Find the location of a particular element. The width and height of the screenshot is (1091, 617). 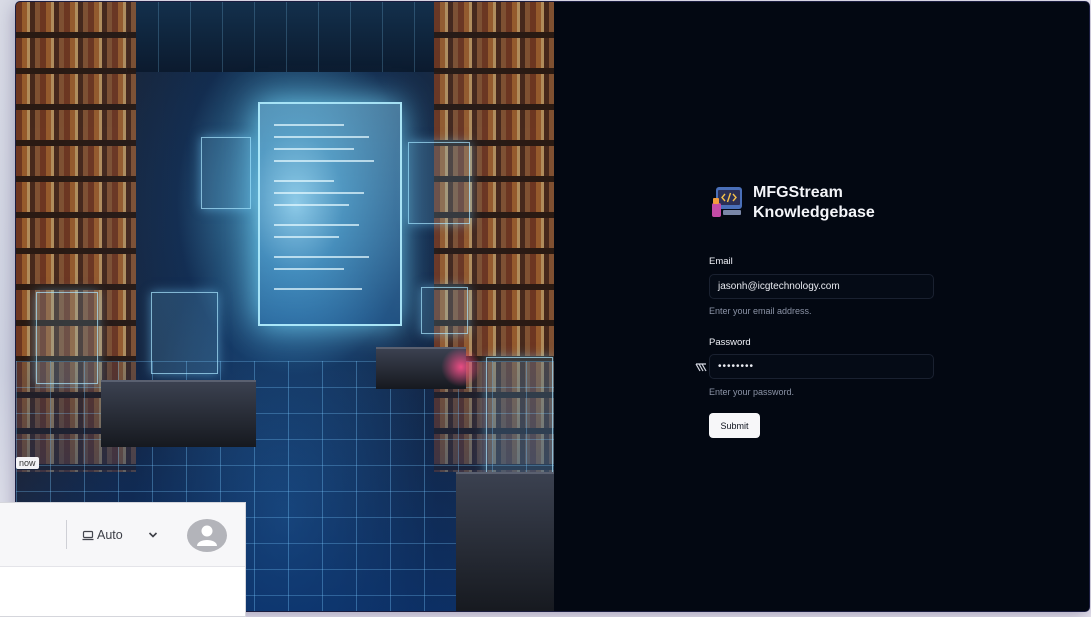

toolbar-bar: Auto is located at coordinates (122, 535).